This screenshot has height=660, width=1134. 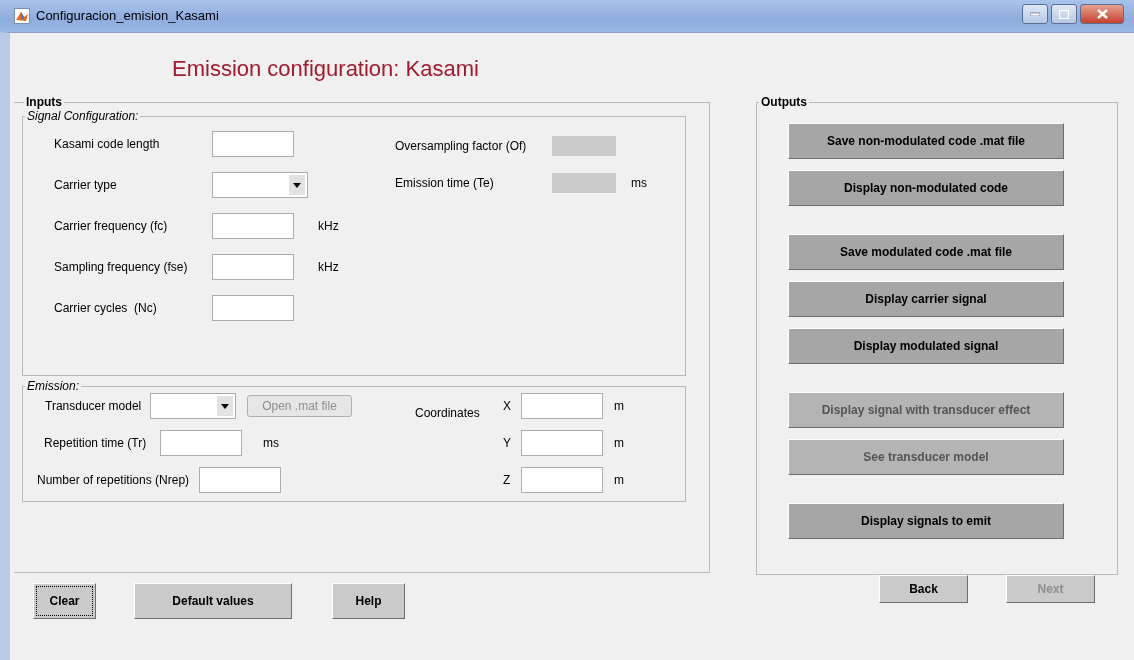 What do you see at coordinates (96, 443) in the screenshot?
I see `field-label: Repetition time (Tr)` at bounding box center [96, 443].